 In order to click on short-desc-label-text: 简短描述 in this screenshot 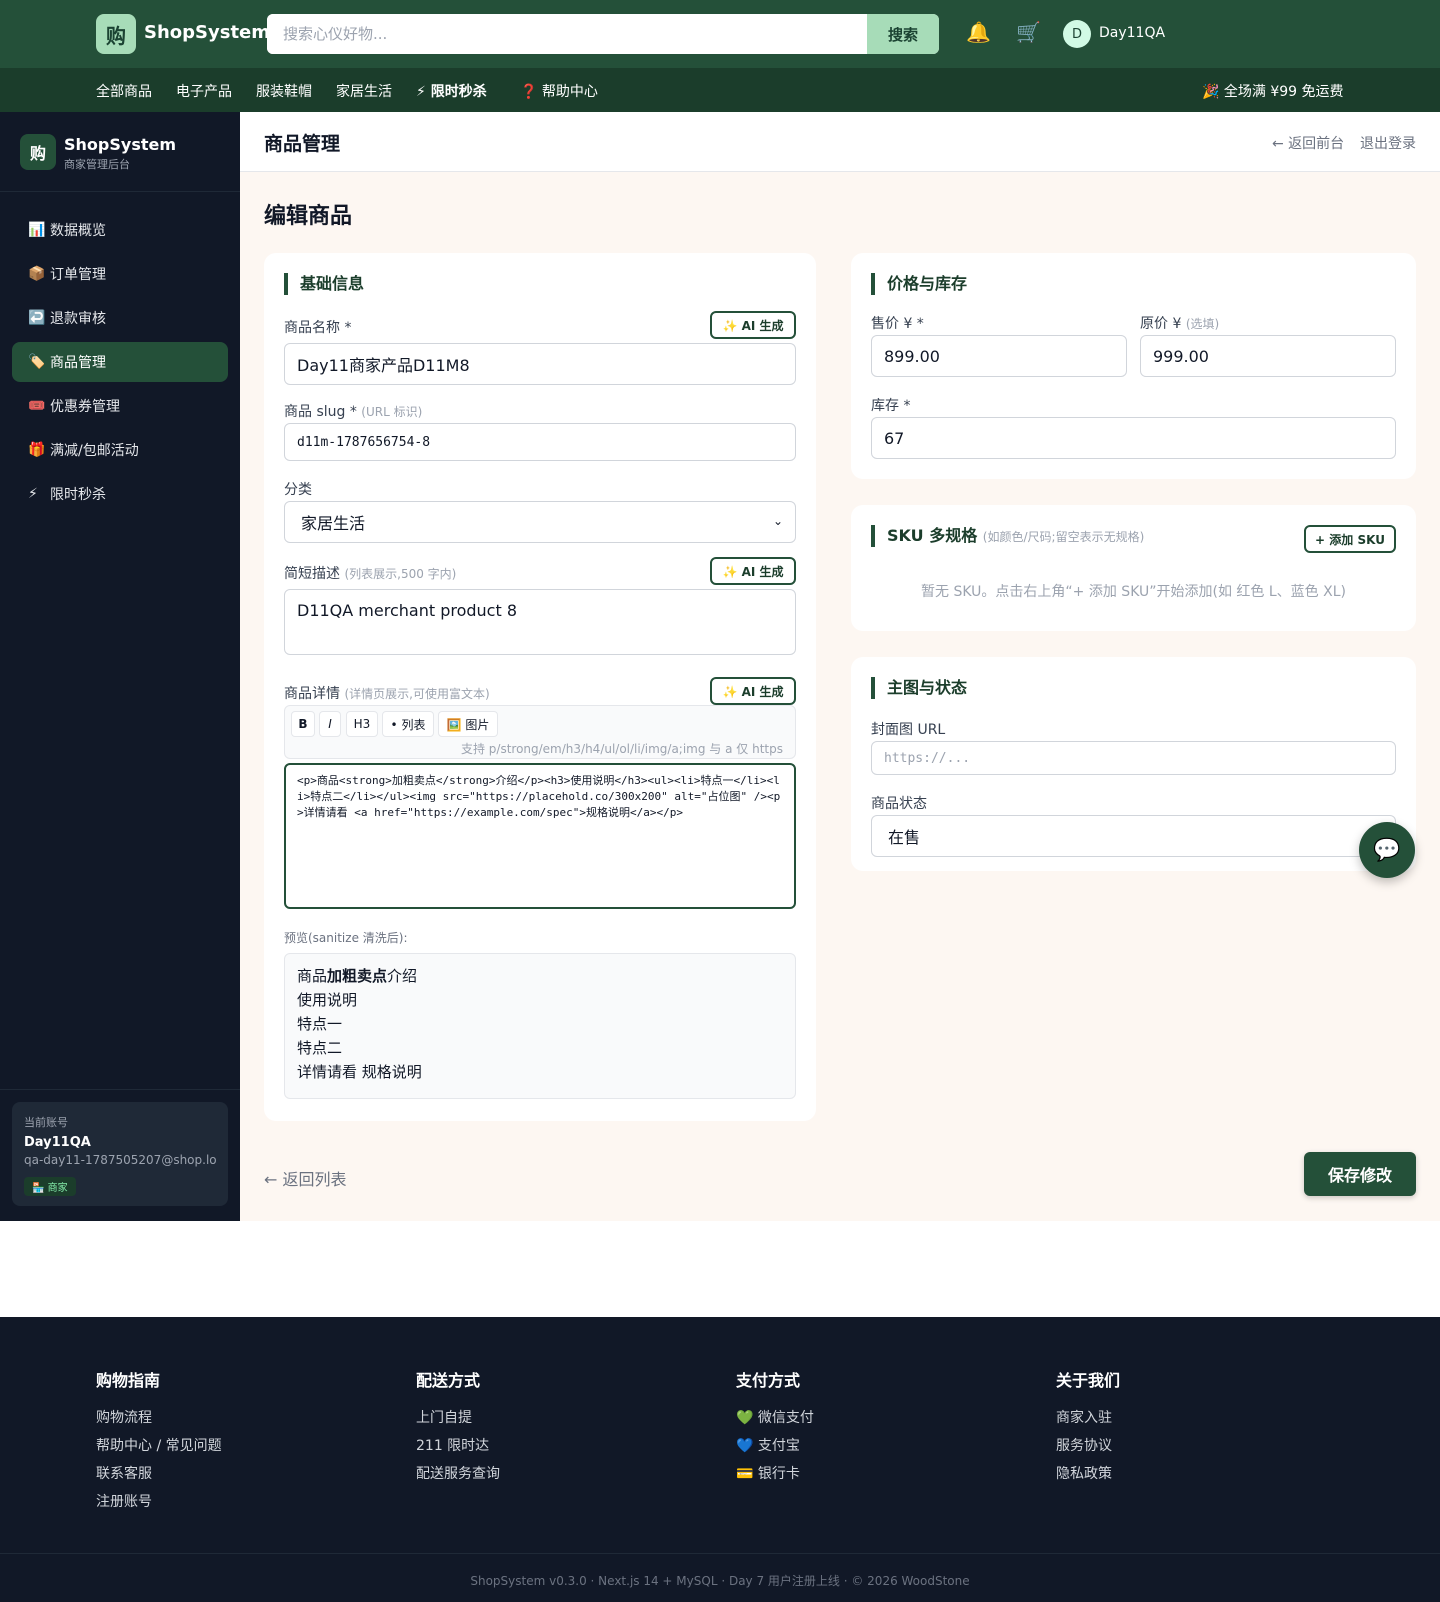, I will do `click(312, 574)`.